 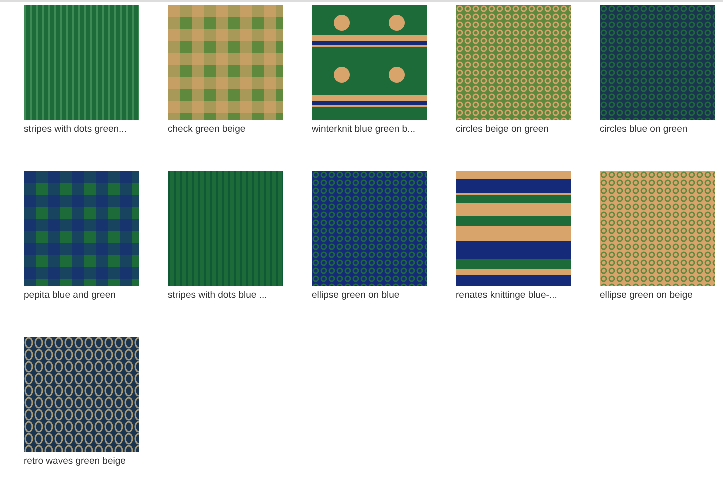 I want to click on product-title: circles beige on green, so click(x=513, y=129).